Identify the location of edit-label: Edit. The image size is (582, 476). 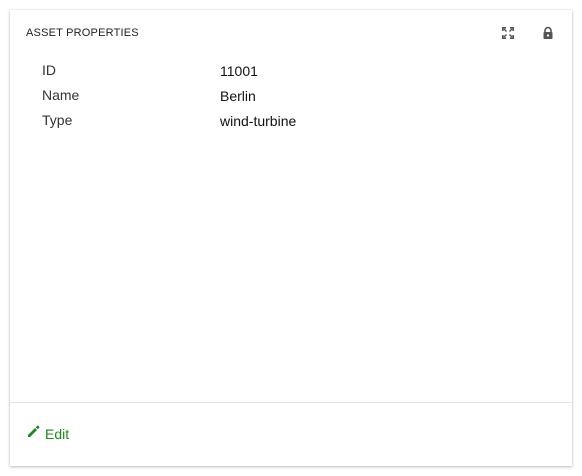
(57, 434).